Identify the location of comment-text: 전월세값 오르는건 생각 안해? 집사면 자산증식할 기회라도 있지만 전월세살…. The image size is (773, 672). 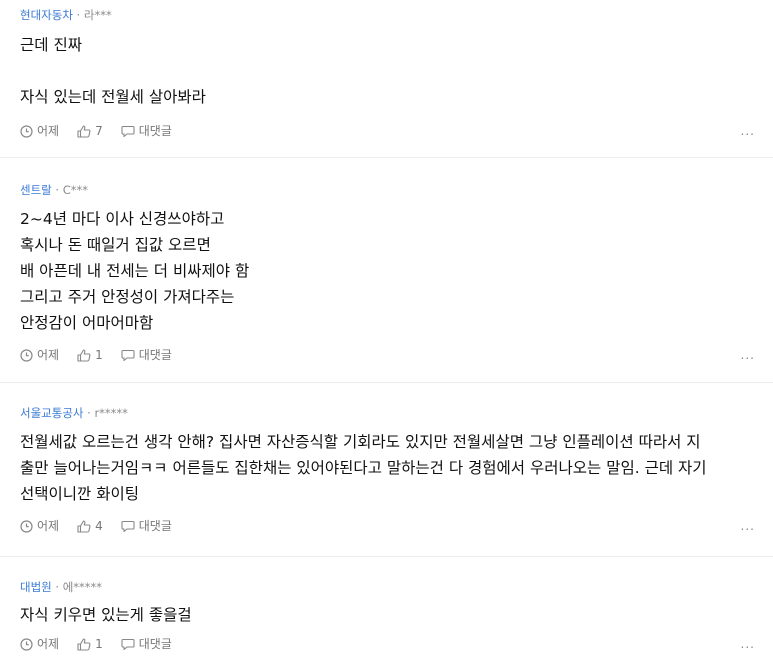
(363, 468).